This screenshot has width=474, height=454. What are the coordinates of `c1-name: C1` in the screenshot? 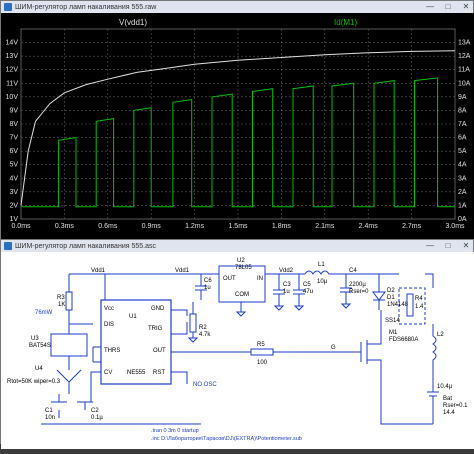 It's located at (49, 411).